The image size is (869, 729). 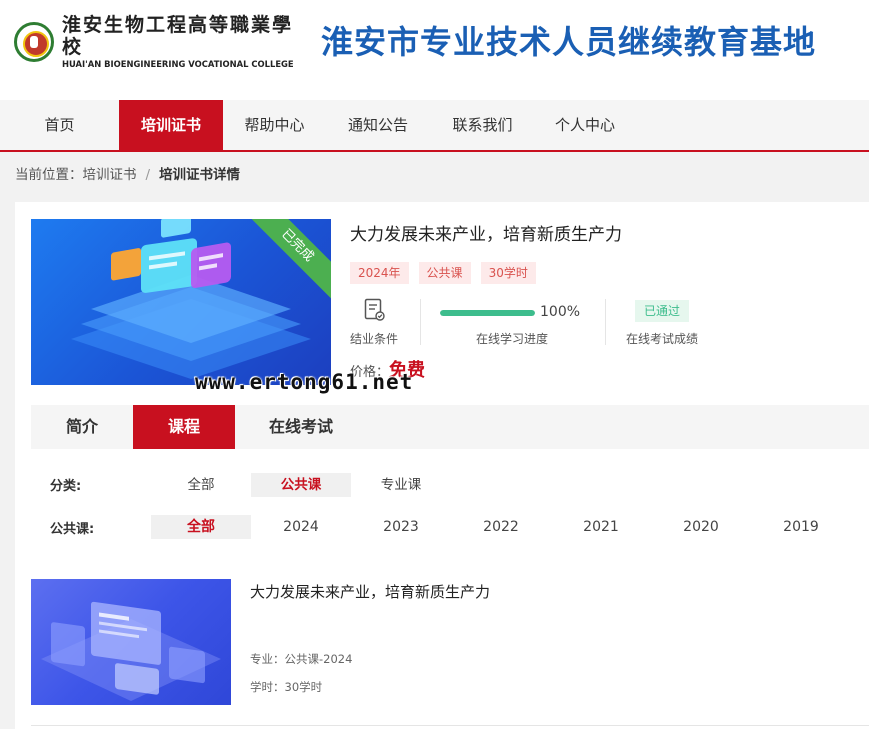 What do you see at coordinates (66, 486) in the screenshot?
I see `category-filter-label: 分类:` at bounding box center [66, 486].